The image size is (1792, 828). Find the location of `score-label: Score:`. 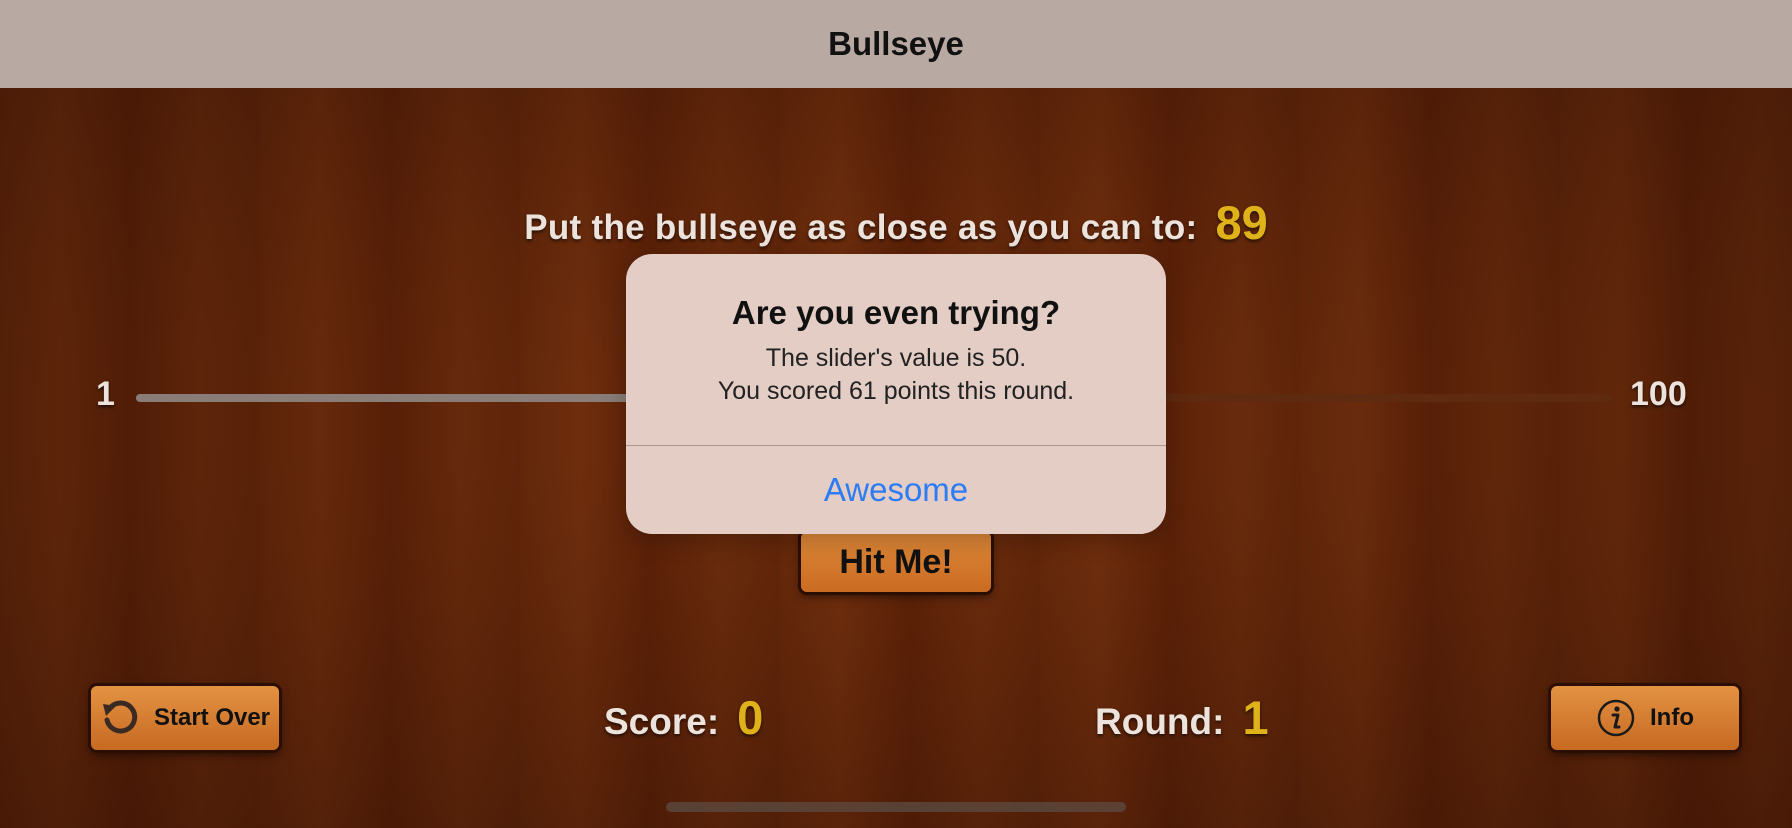

score-label: Score: is located at coordinates (662, 721).